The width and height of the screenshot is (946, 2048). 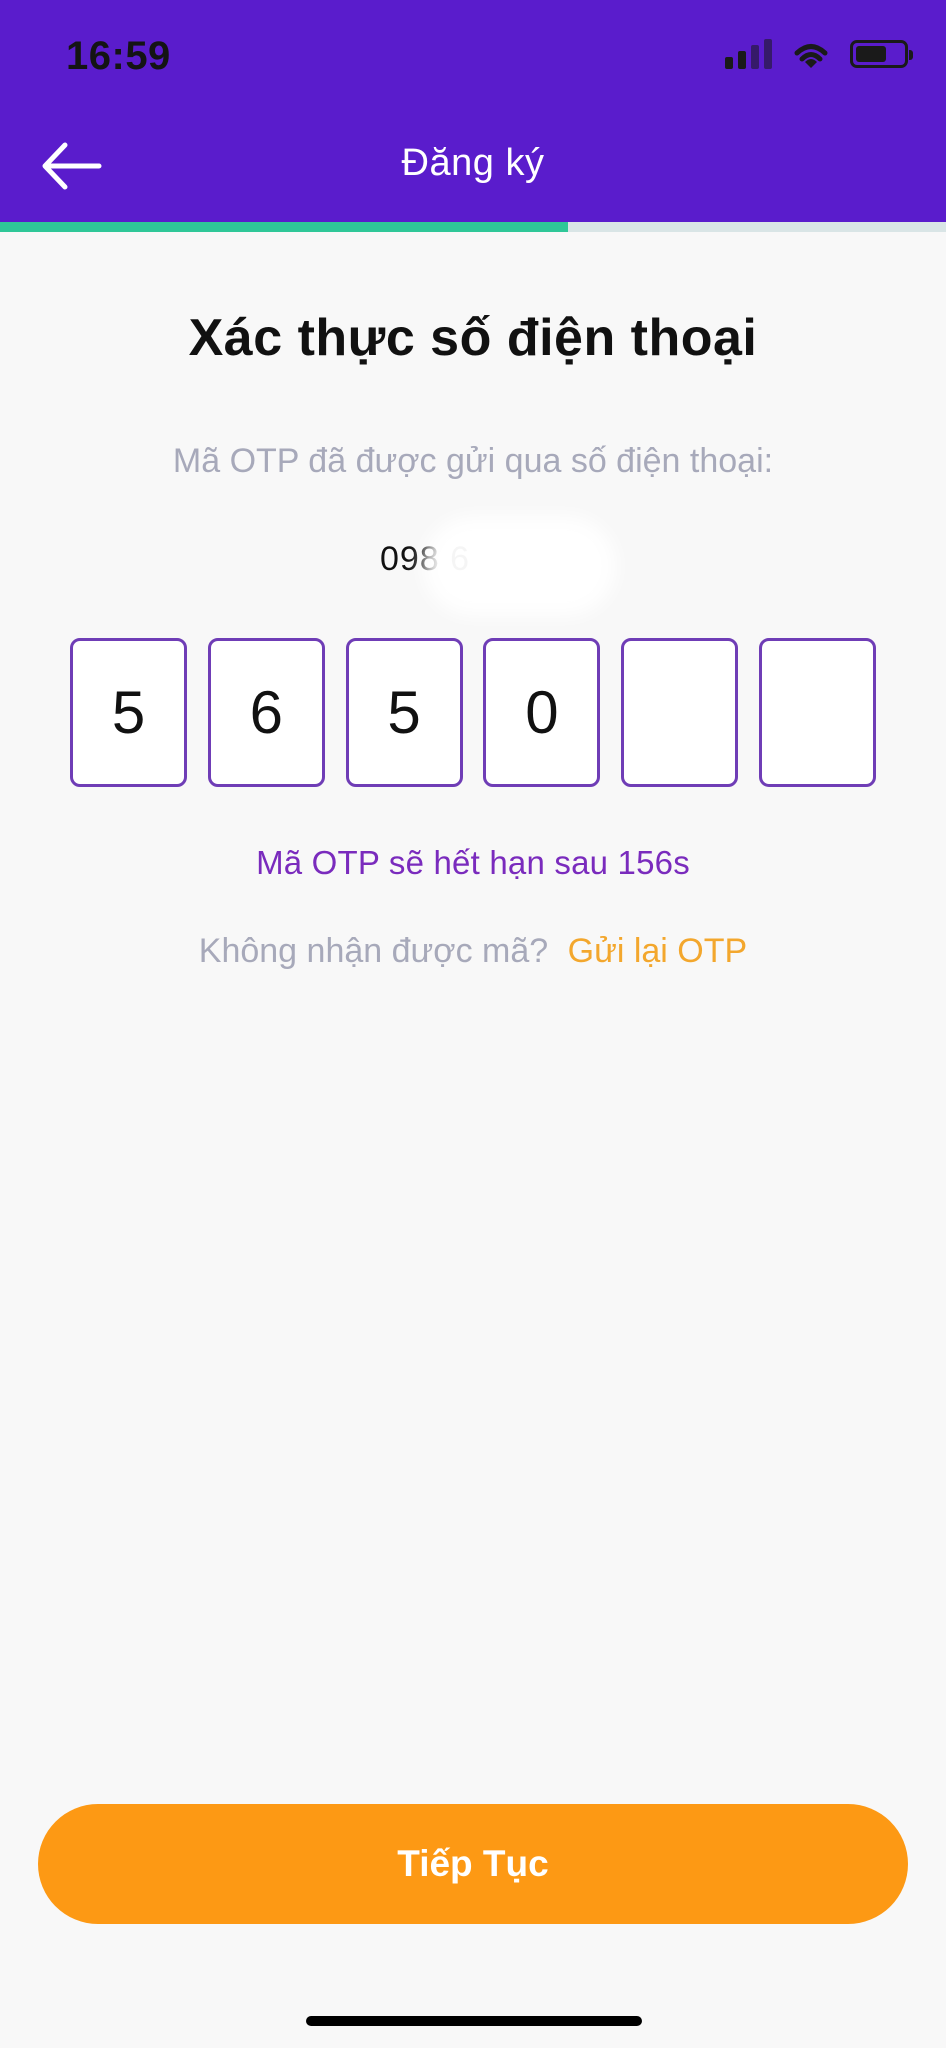 I want to click on progress-bar, so click(x=473, y=227).